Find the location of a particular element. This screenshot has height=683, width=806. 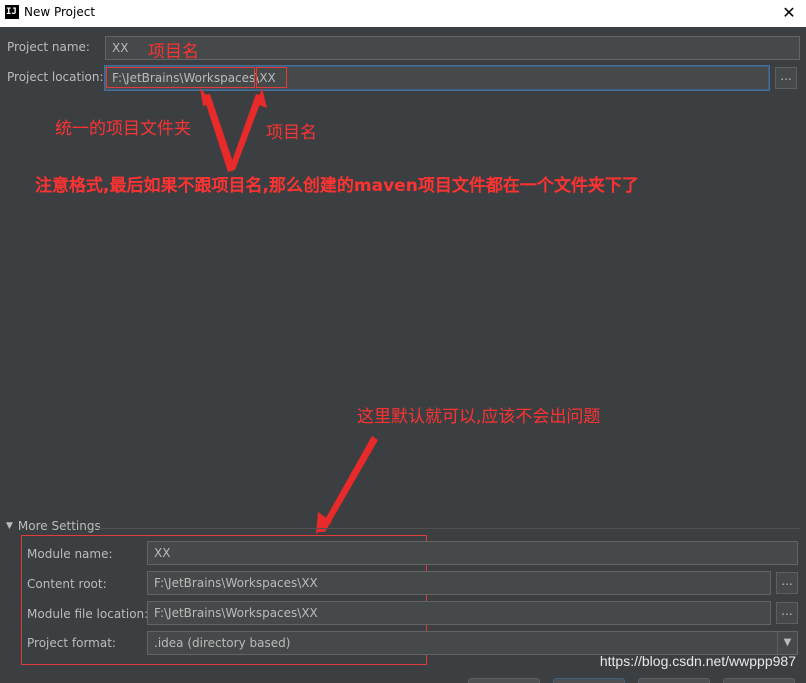

content-root-value: F:\JetBrains\Workspaces\XX is located at coordinates (236, 583).